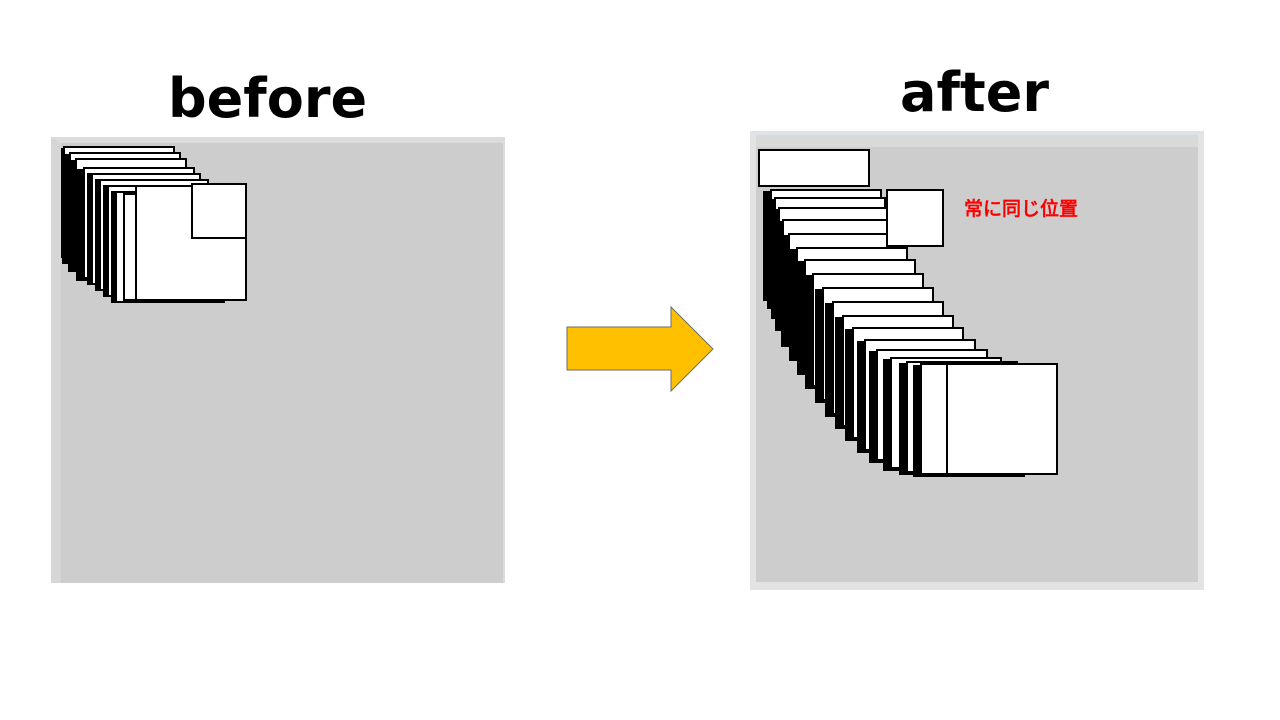 Image resolution: width=1280 pixels, height=720 pixels. Describe the element at coordinates (640, 349) in the screenshot. I see `right-arrow-icon` at that location.